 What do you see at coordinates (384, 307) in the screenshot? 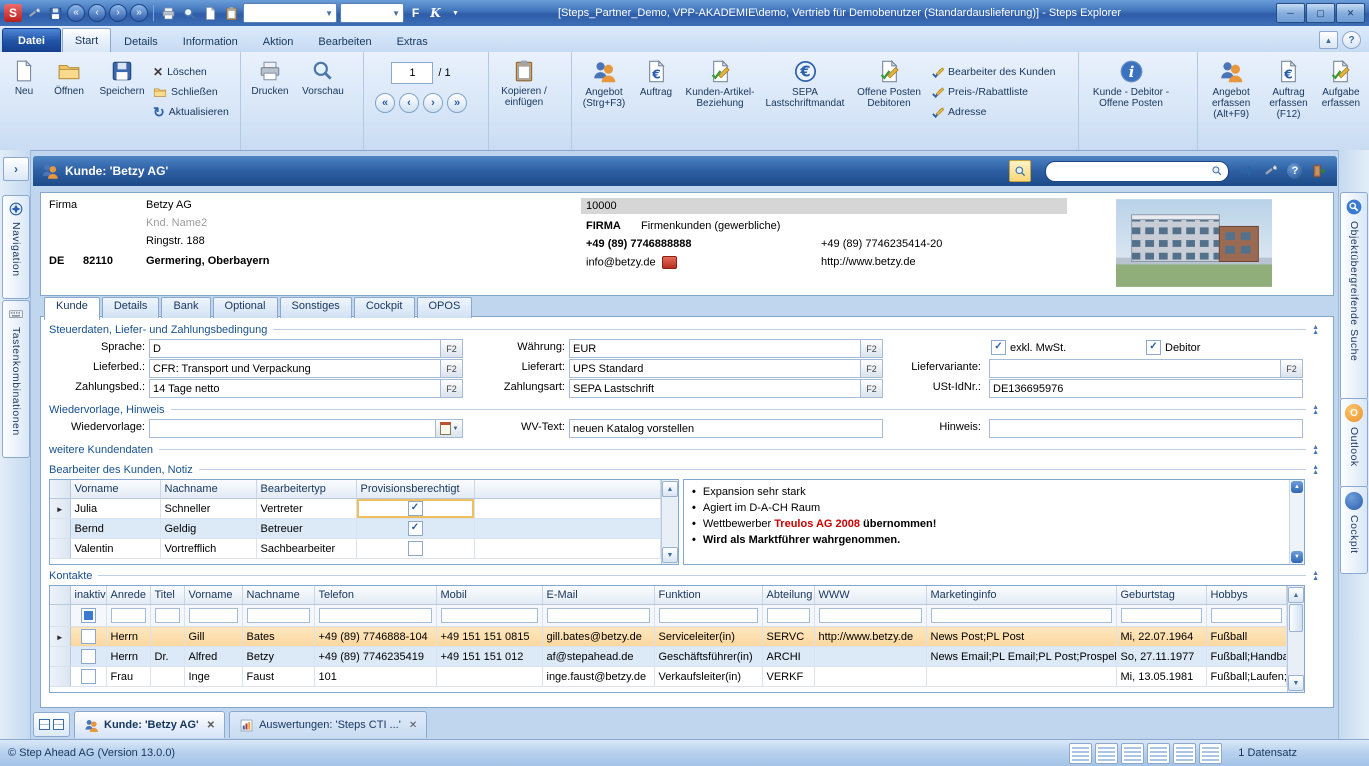
I see `tab-cockpit: Cockpit` at bounding box center [384, 307].